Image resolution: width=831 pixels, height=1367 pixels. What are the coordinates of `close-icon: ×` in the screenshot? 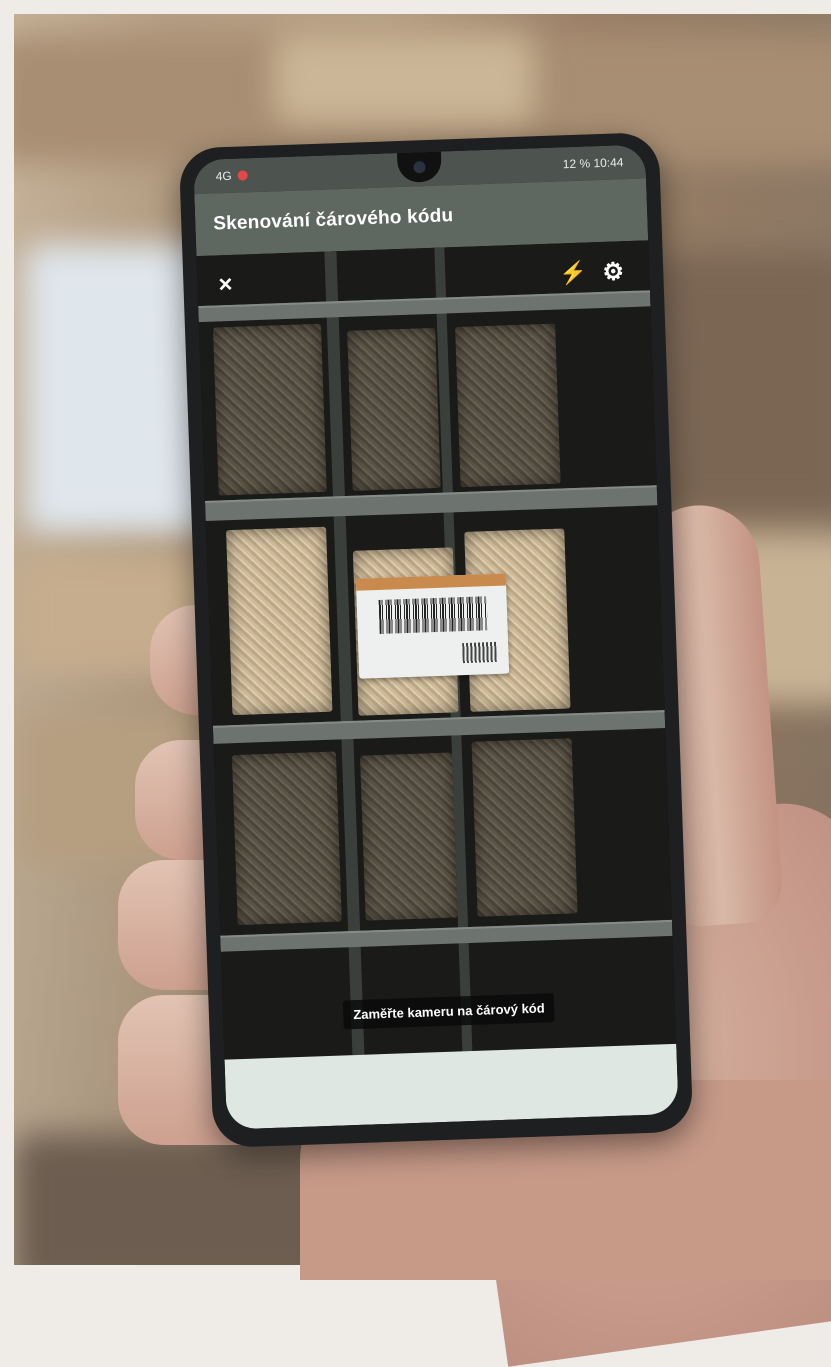 It's located at (225, 285).